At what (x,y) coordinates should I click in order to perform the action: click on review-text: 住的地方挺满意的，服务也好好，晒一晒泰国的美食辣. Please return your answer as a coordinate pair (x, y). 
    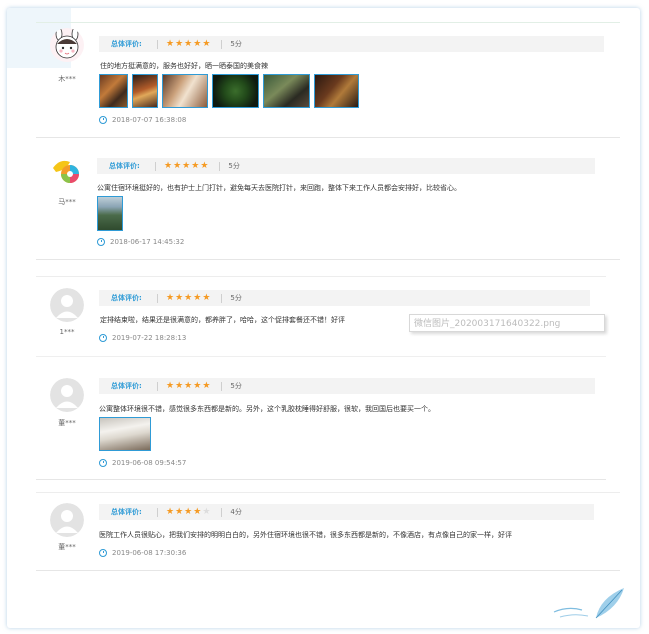
    Looking at the image, I should click on (184, 66).